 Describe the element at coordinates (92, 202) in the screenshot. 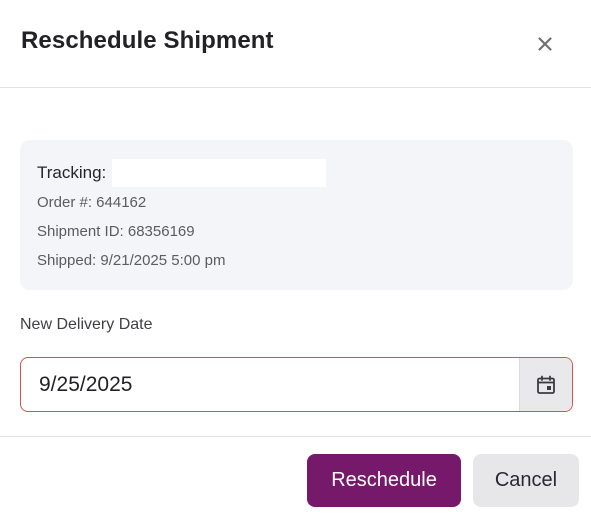

I see `order-number: Order #: 644162` at that location.